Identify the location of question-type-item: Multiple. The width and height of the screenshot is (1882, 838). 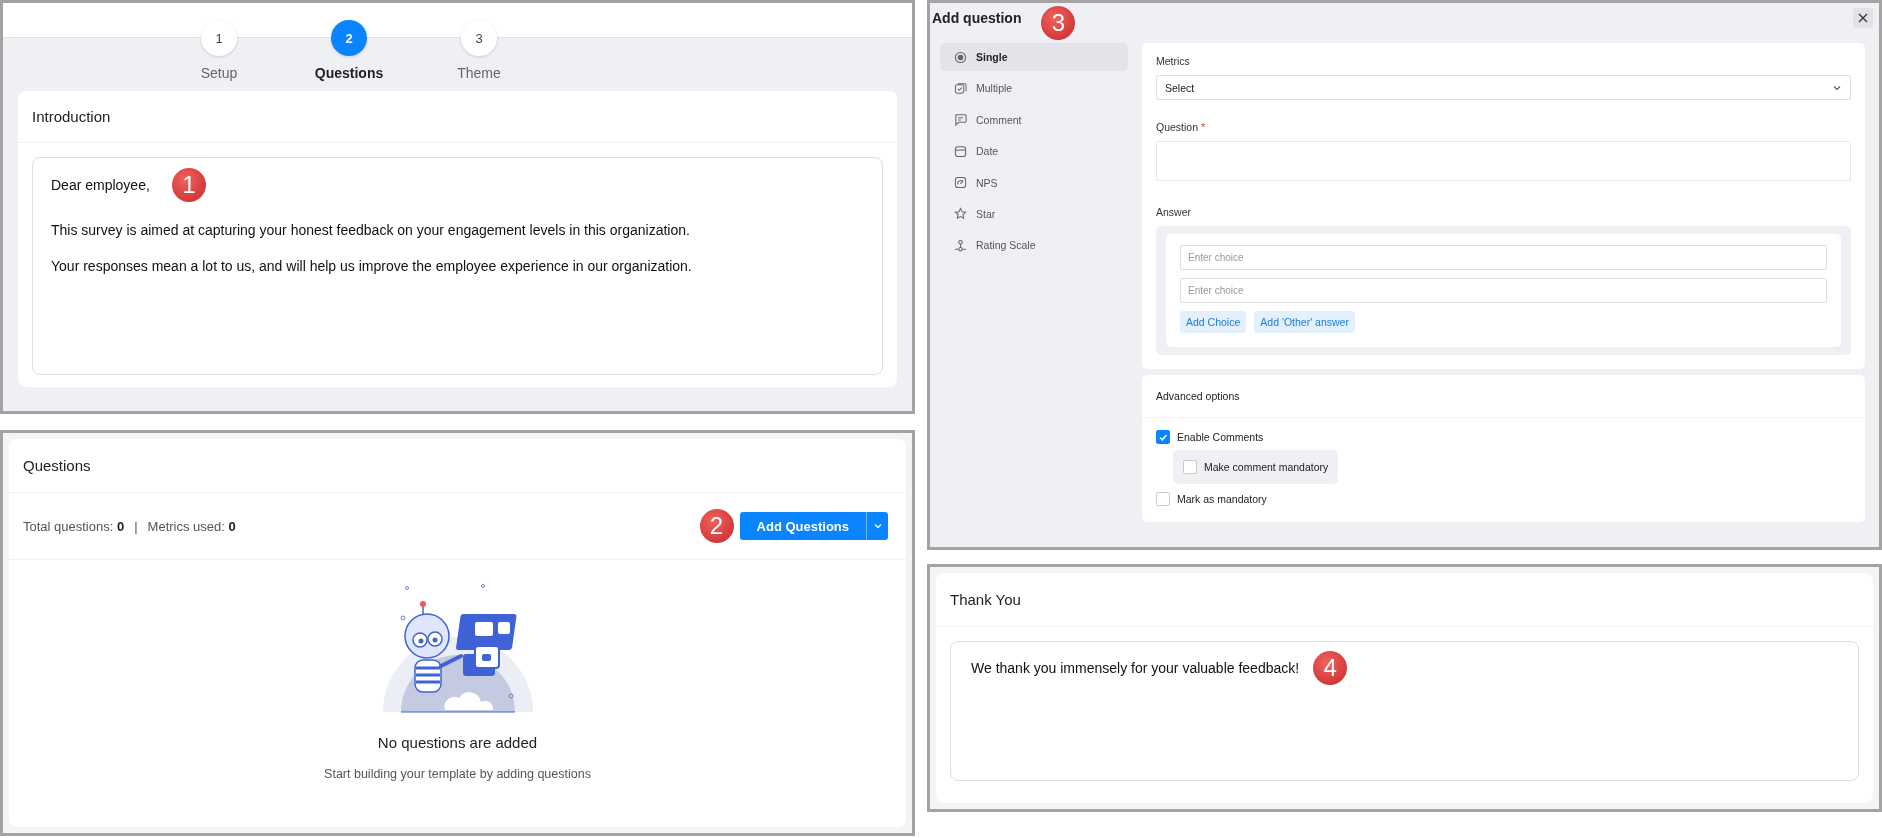
(1034, 88).